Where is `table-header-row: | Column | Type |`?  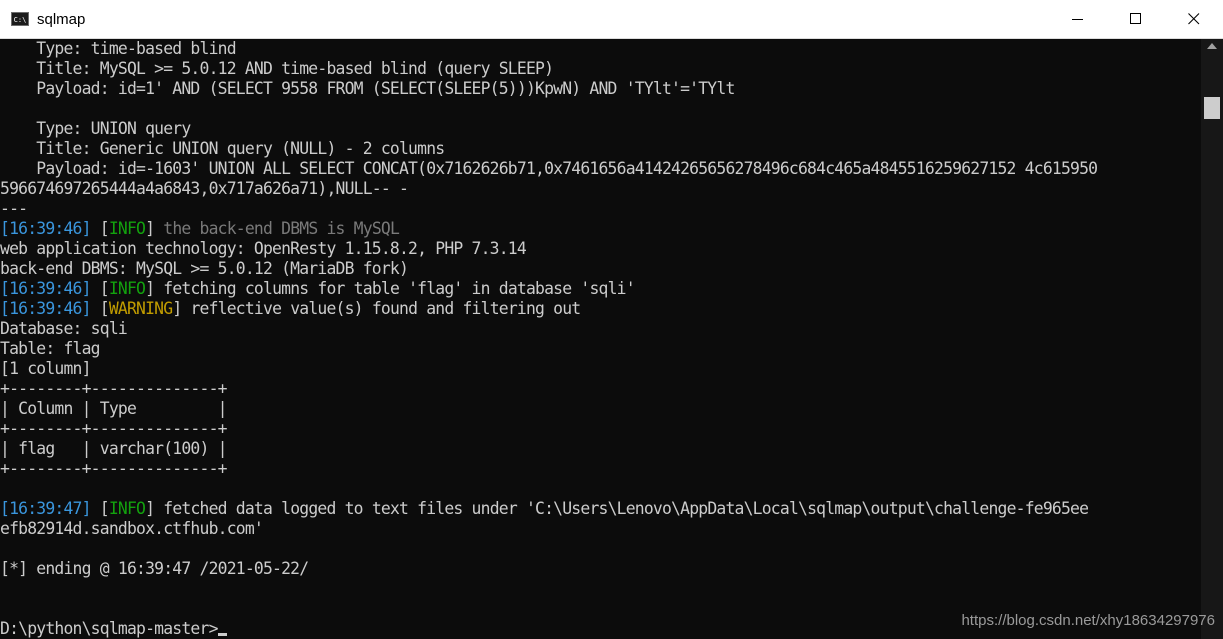 table-header-row: | Column | Type | is located at coordinates (114, 408).